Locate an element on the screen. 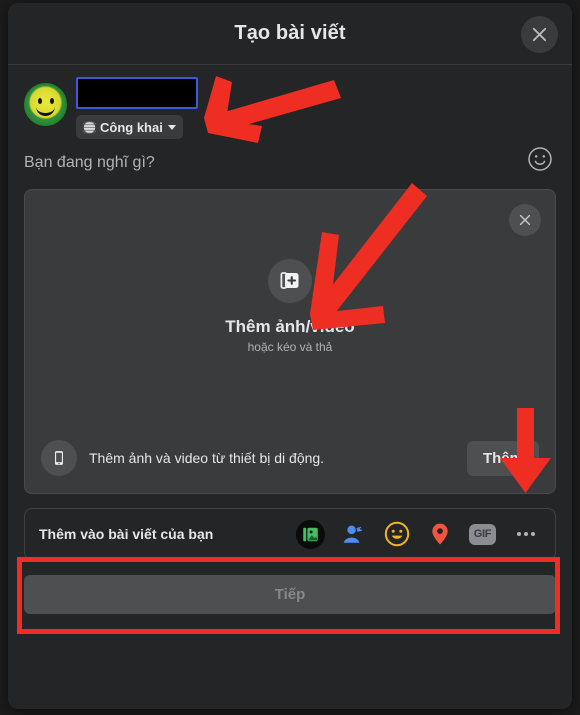 The image size is (580, 715). highlight-add-to-post-row is located at coordinates (288, 595).